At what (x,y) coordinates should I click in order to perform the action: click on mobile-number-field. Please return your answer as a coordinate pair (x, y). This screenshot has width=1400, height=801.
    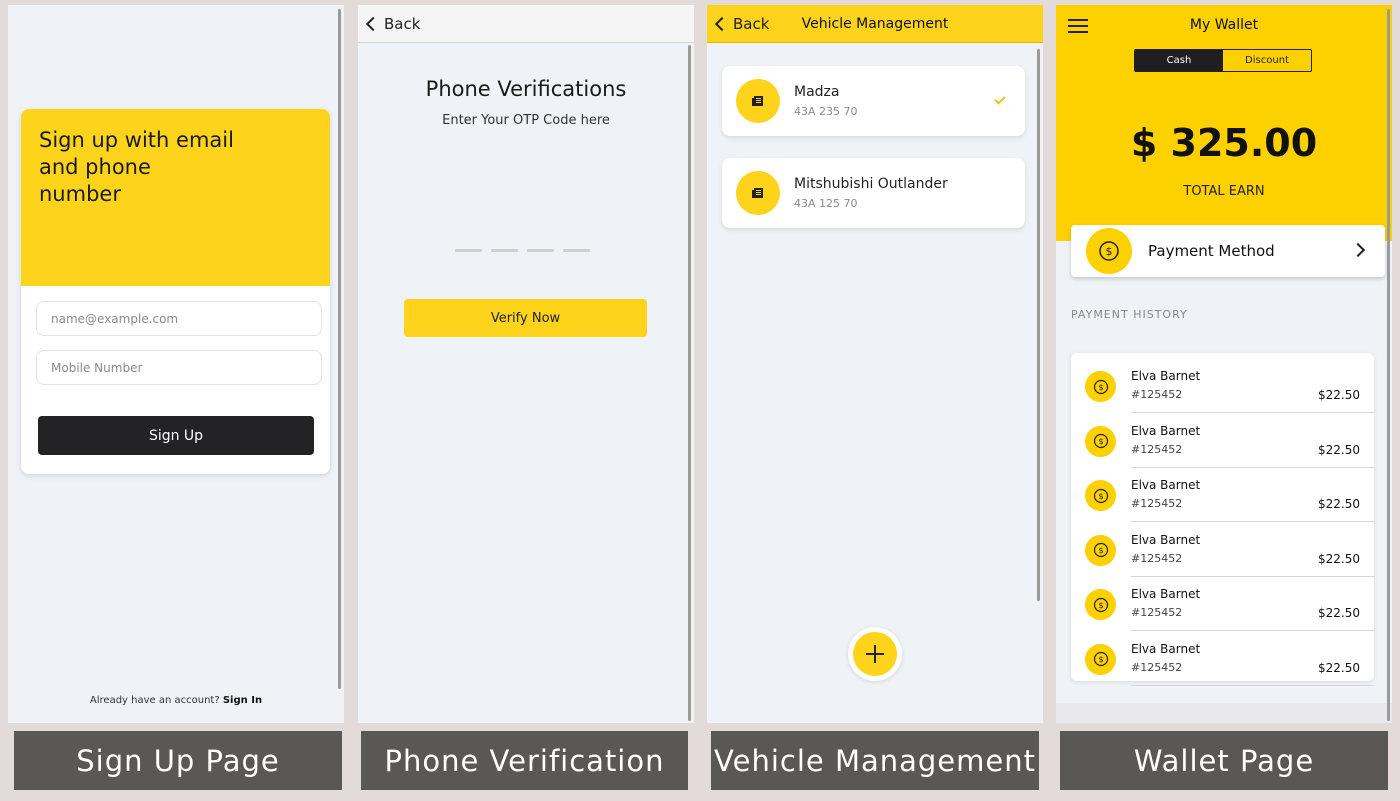
    Looking at the image, I should click on (179, 367).